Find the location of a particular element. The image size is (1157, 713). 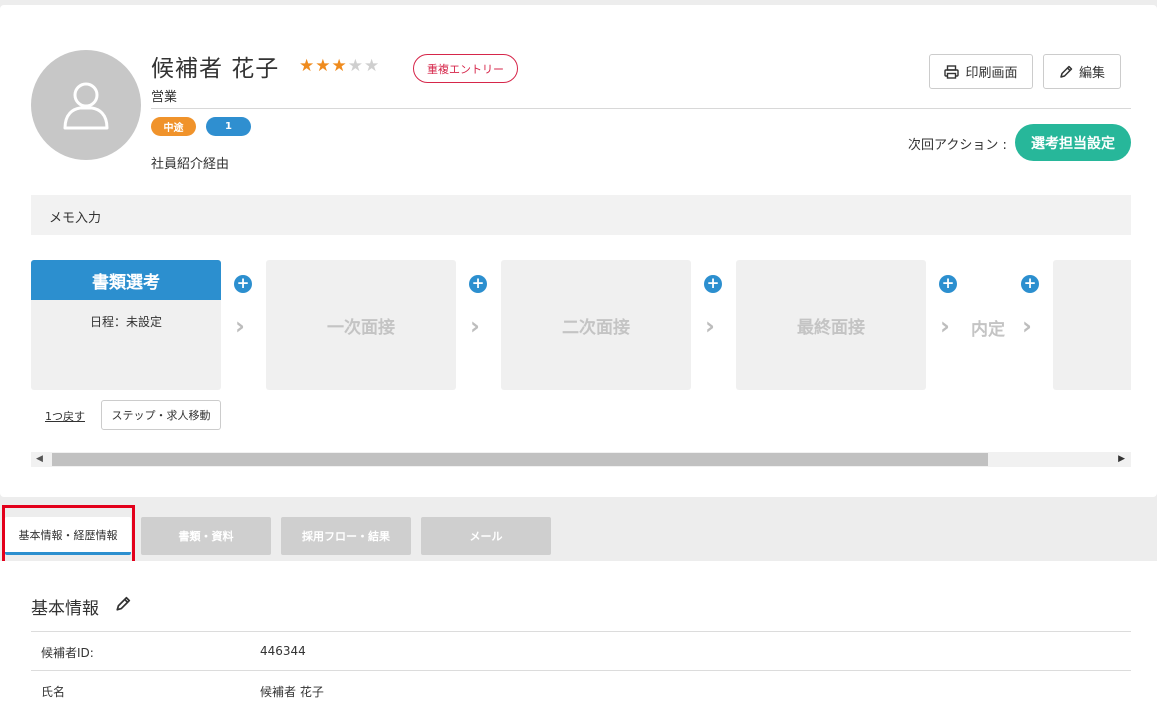

info-row: 候補者ID: 446344 is located at coordinates (581, 650).